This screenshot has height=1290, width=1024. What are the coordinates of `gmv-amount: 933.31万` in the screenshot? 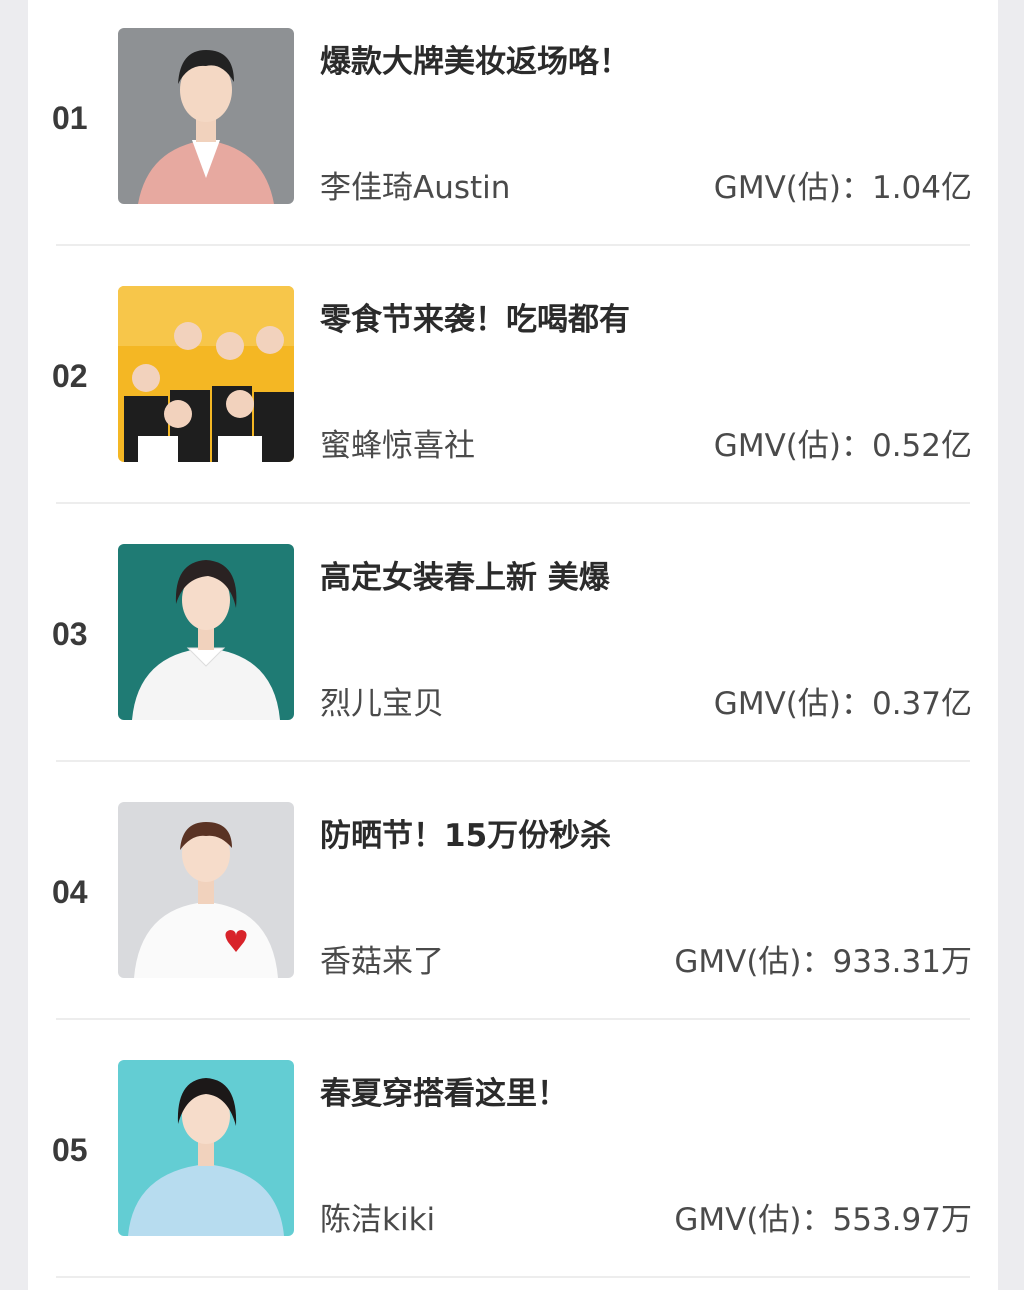 It's located at (902, 962).